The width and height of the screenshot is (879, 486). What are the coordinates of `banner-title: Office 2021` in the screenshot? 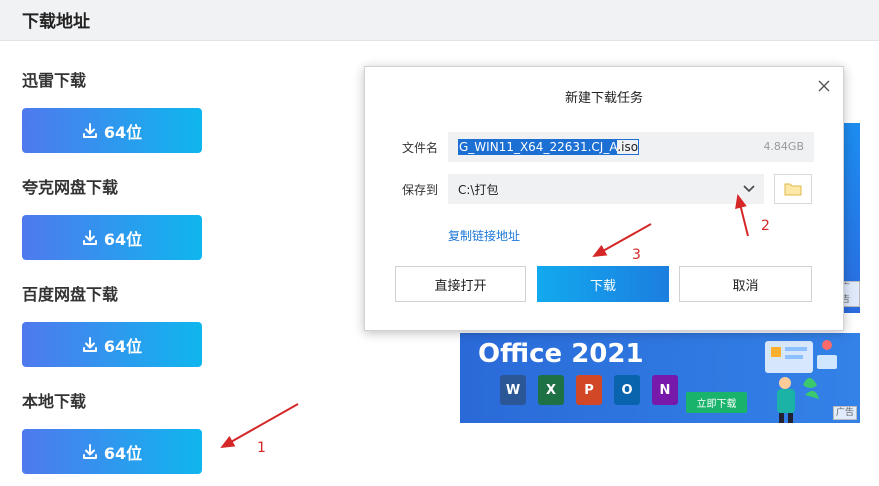 It's located at (561, 354).